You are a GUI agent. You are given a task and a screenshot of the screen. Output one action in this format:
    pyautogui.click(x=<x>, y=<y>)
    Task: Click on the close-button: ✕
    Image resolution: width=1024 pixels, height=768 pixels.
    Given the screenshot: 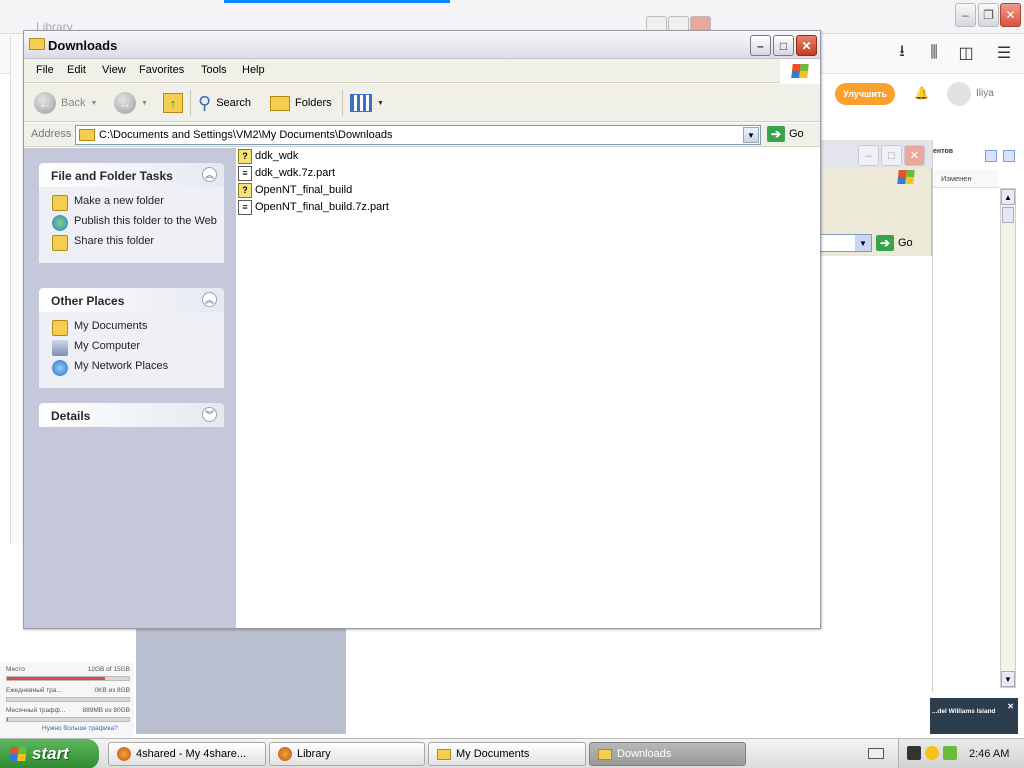 What is the action you would take?
    pyautogui.click(x=806, y=45)
    